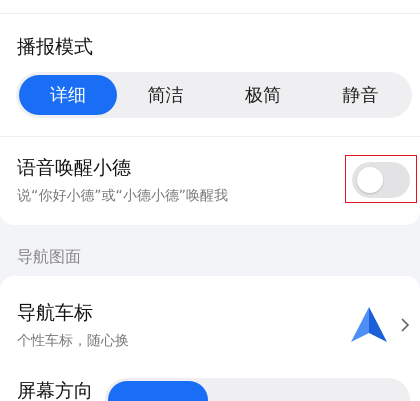 Image resolution: width=420 pixels, height=401 pixels. I want to click on setting-title: 播报模式, so click(55, 47).